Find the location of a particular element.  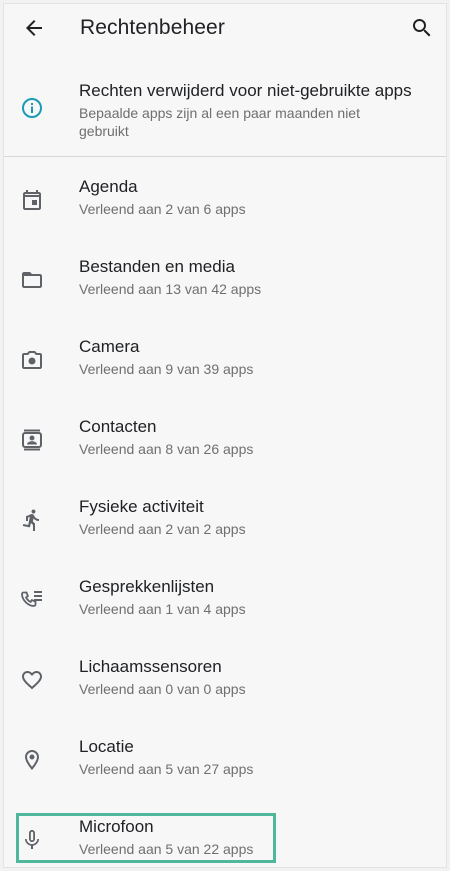

permission-summary: Verleend aan 0 van 0 apps is located at coordinates (162, 689).